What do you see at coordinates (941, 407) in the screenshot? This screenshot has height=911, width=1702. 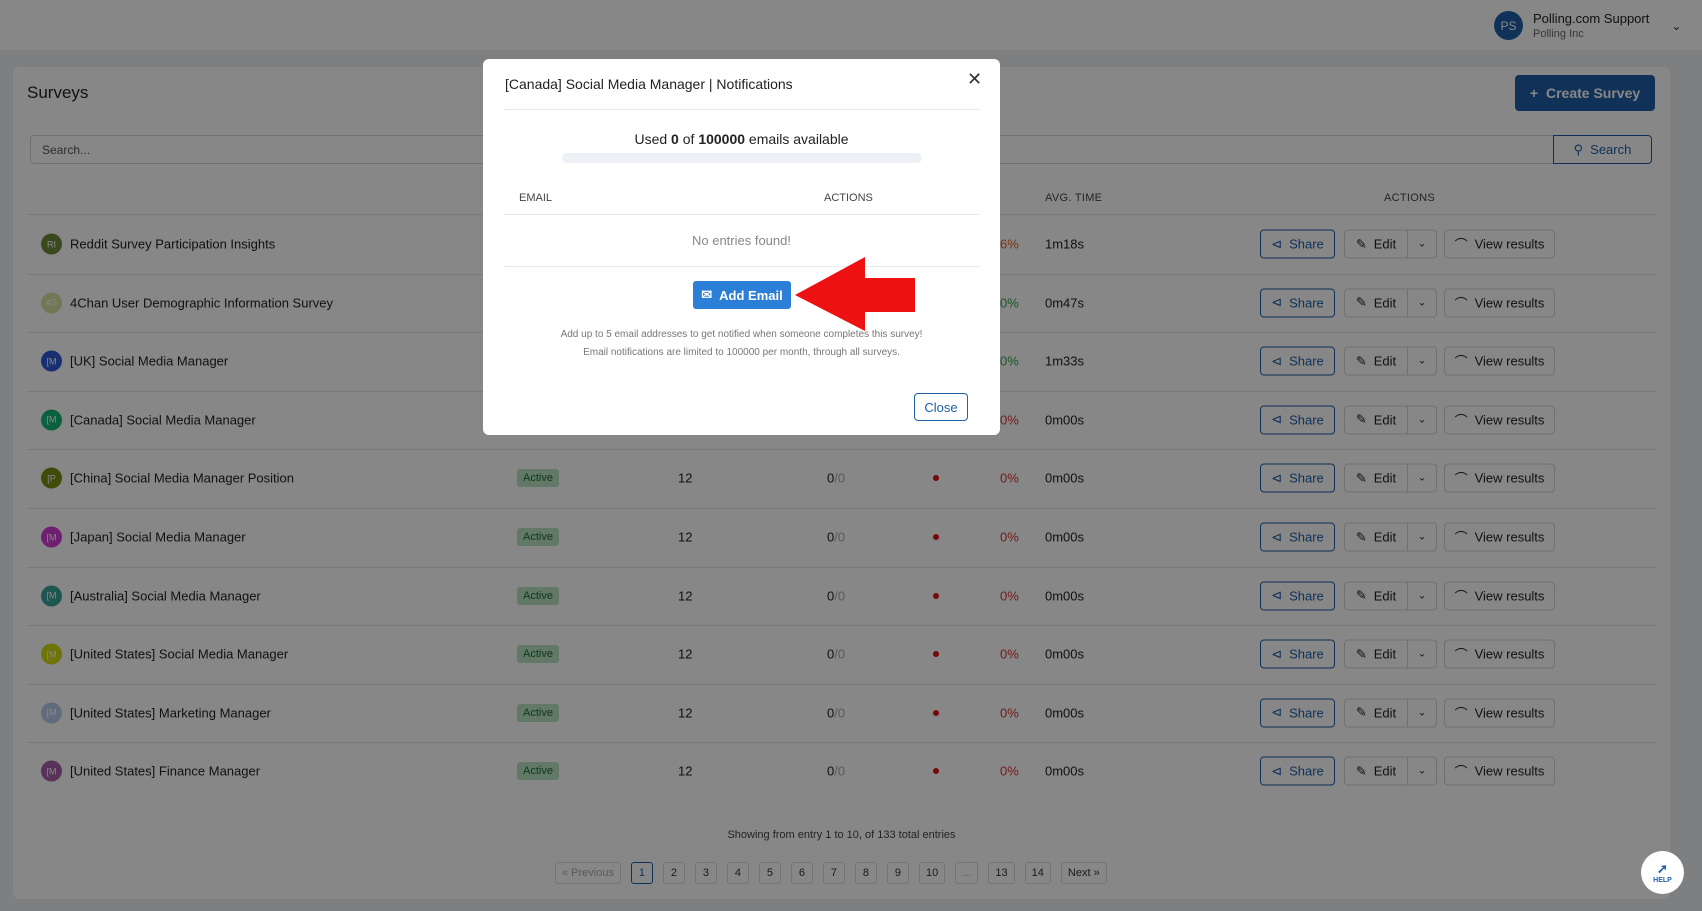 I see `close-button: Close` at bounding box center [941, 407].